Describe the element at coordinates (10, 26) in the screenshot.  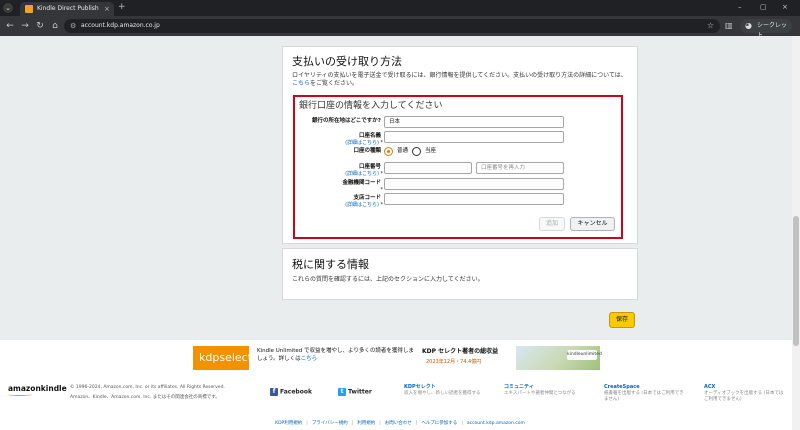
I see `back-icon: ←` at that location.